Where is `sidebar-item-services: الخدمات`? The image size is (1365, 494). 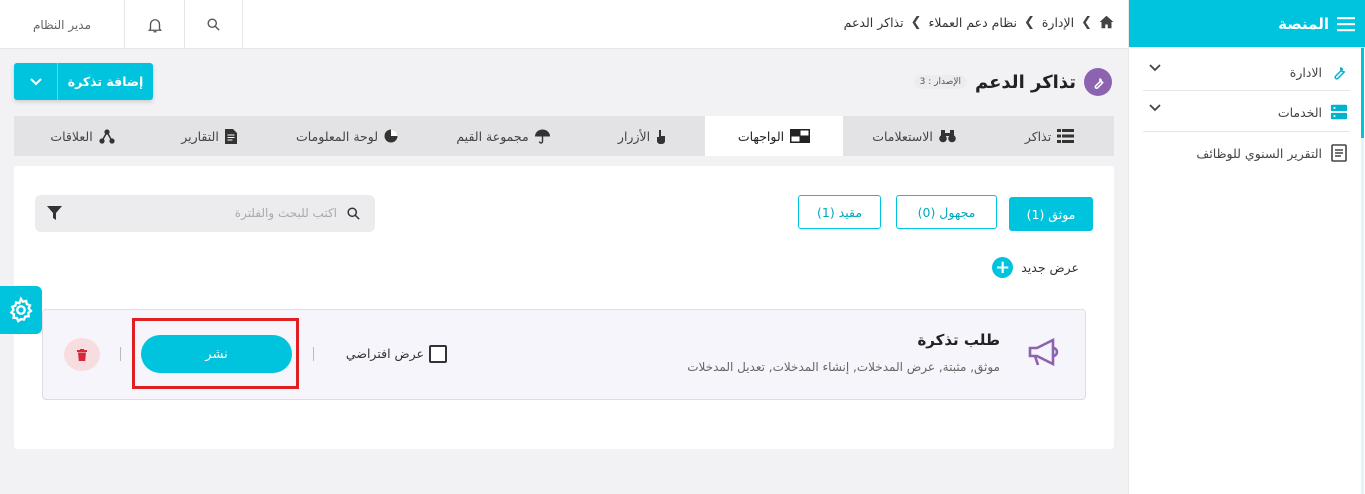 sidebar-item-services: الخدمات is located at coordinates (1246, 112).